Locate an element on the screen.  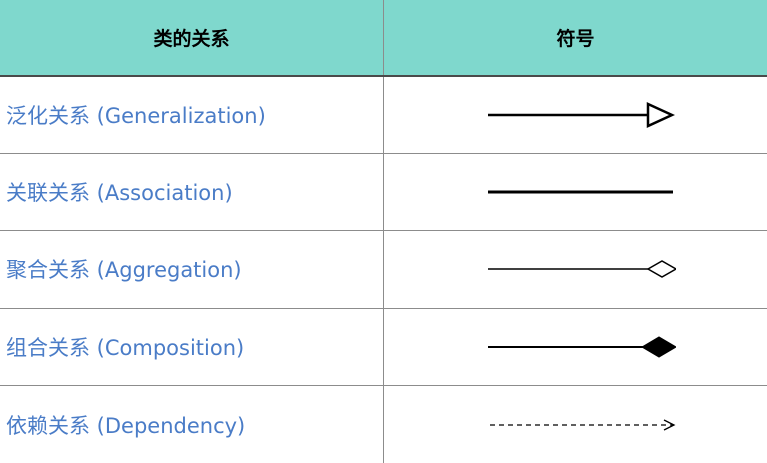
symbol-cell-dependency is located at coordinates (575, 424).